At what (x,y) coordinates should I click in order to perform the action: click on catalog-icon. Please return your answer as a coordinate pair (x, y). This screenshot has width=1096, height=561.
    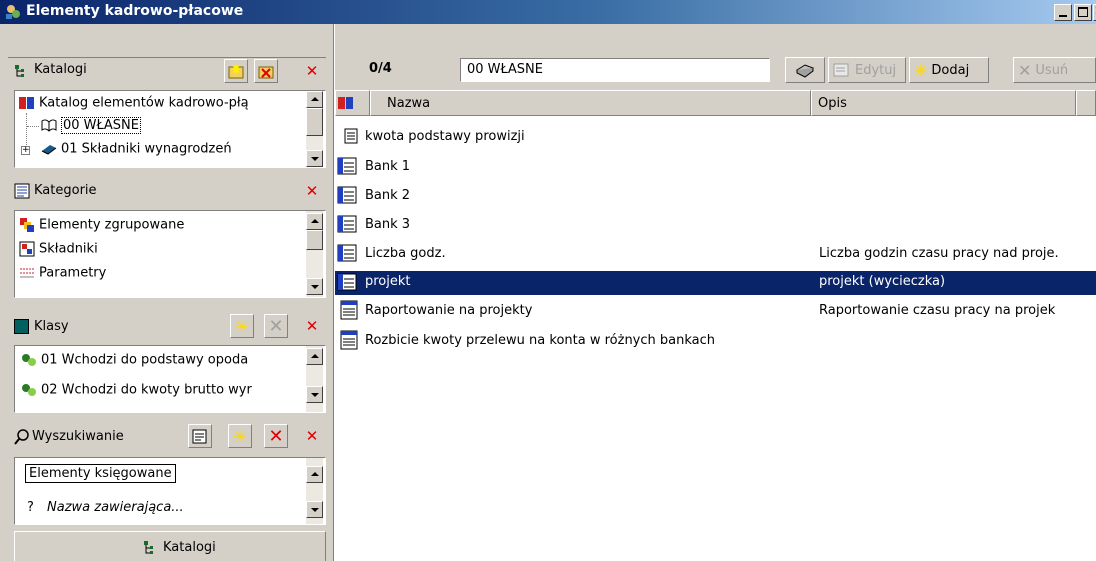
    Looking at the image, I should click on (26, 103).